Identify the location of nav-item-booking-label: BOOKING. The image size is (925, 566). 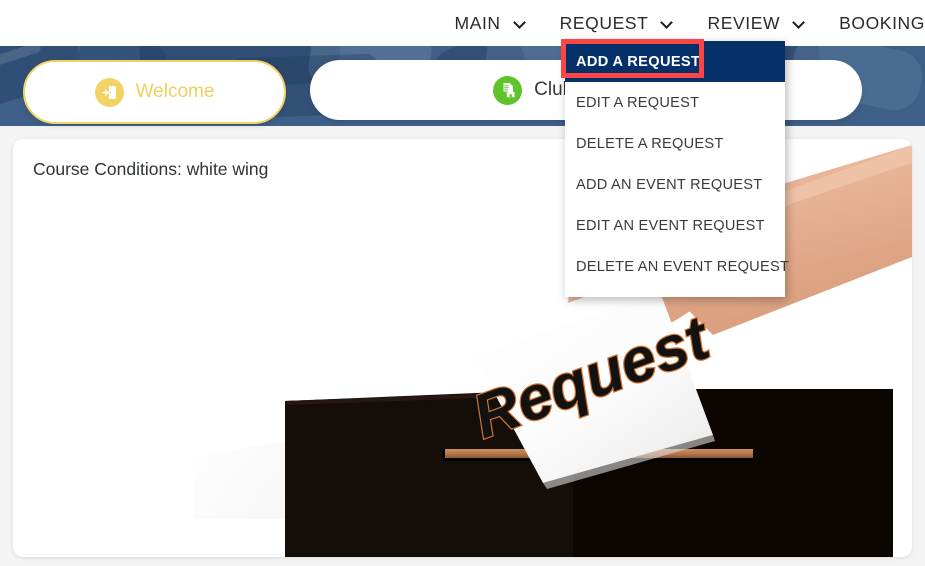
(882, 22).